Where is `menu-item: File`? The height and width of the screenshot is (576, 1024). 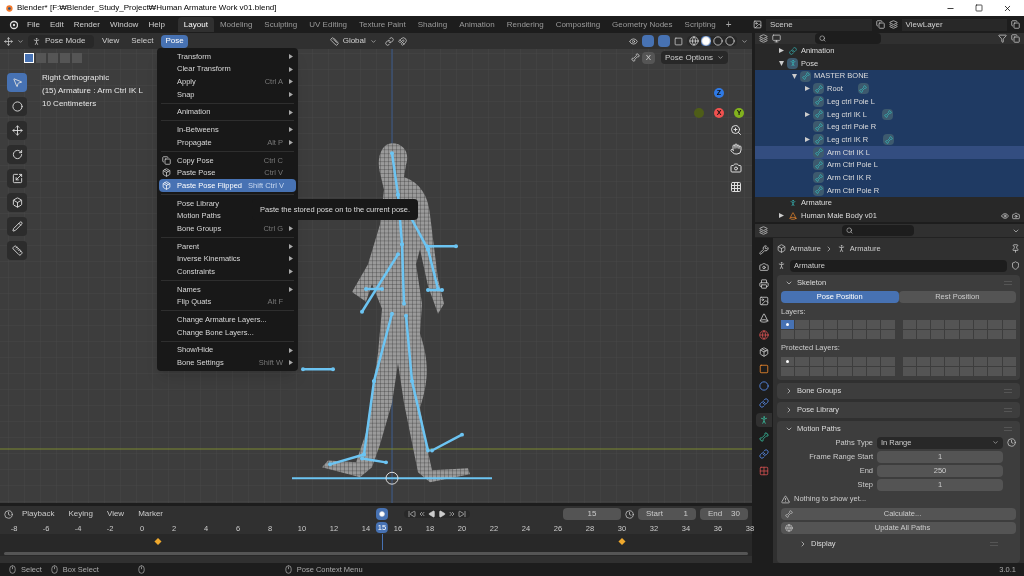 menu-item: File is located at coordinates (33, 24).